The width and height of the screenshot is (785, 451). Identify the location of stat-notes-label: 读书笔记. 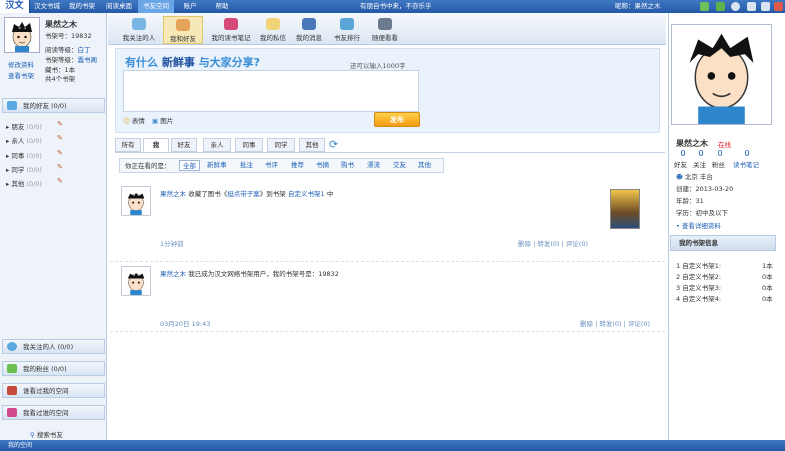
(746, 164).